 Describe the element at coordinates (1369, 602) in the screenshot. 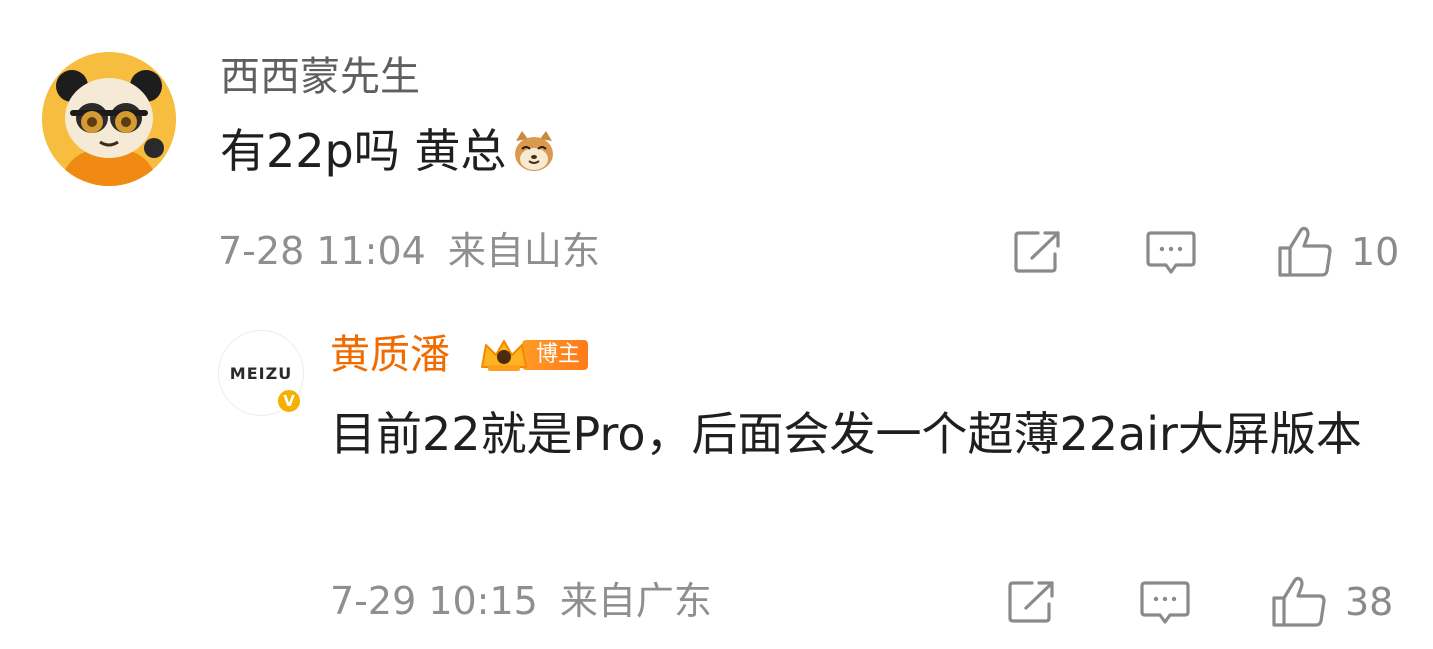

I see `like-count: 38` at that location.